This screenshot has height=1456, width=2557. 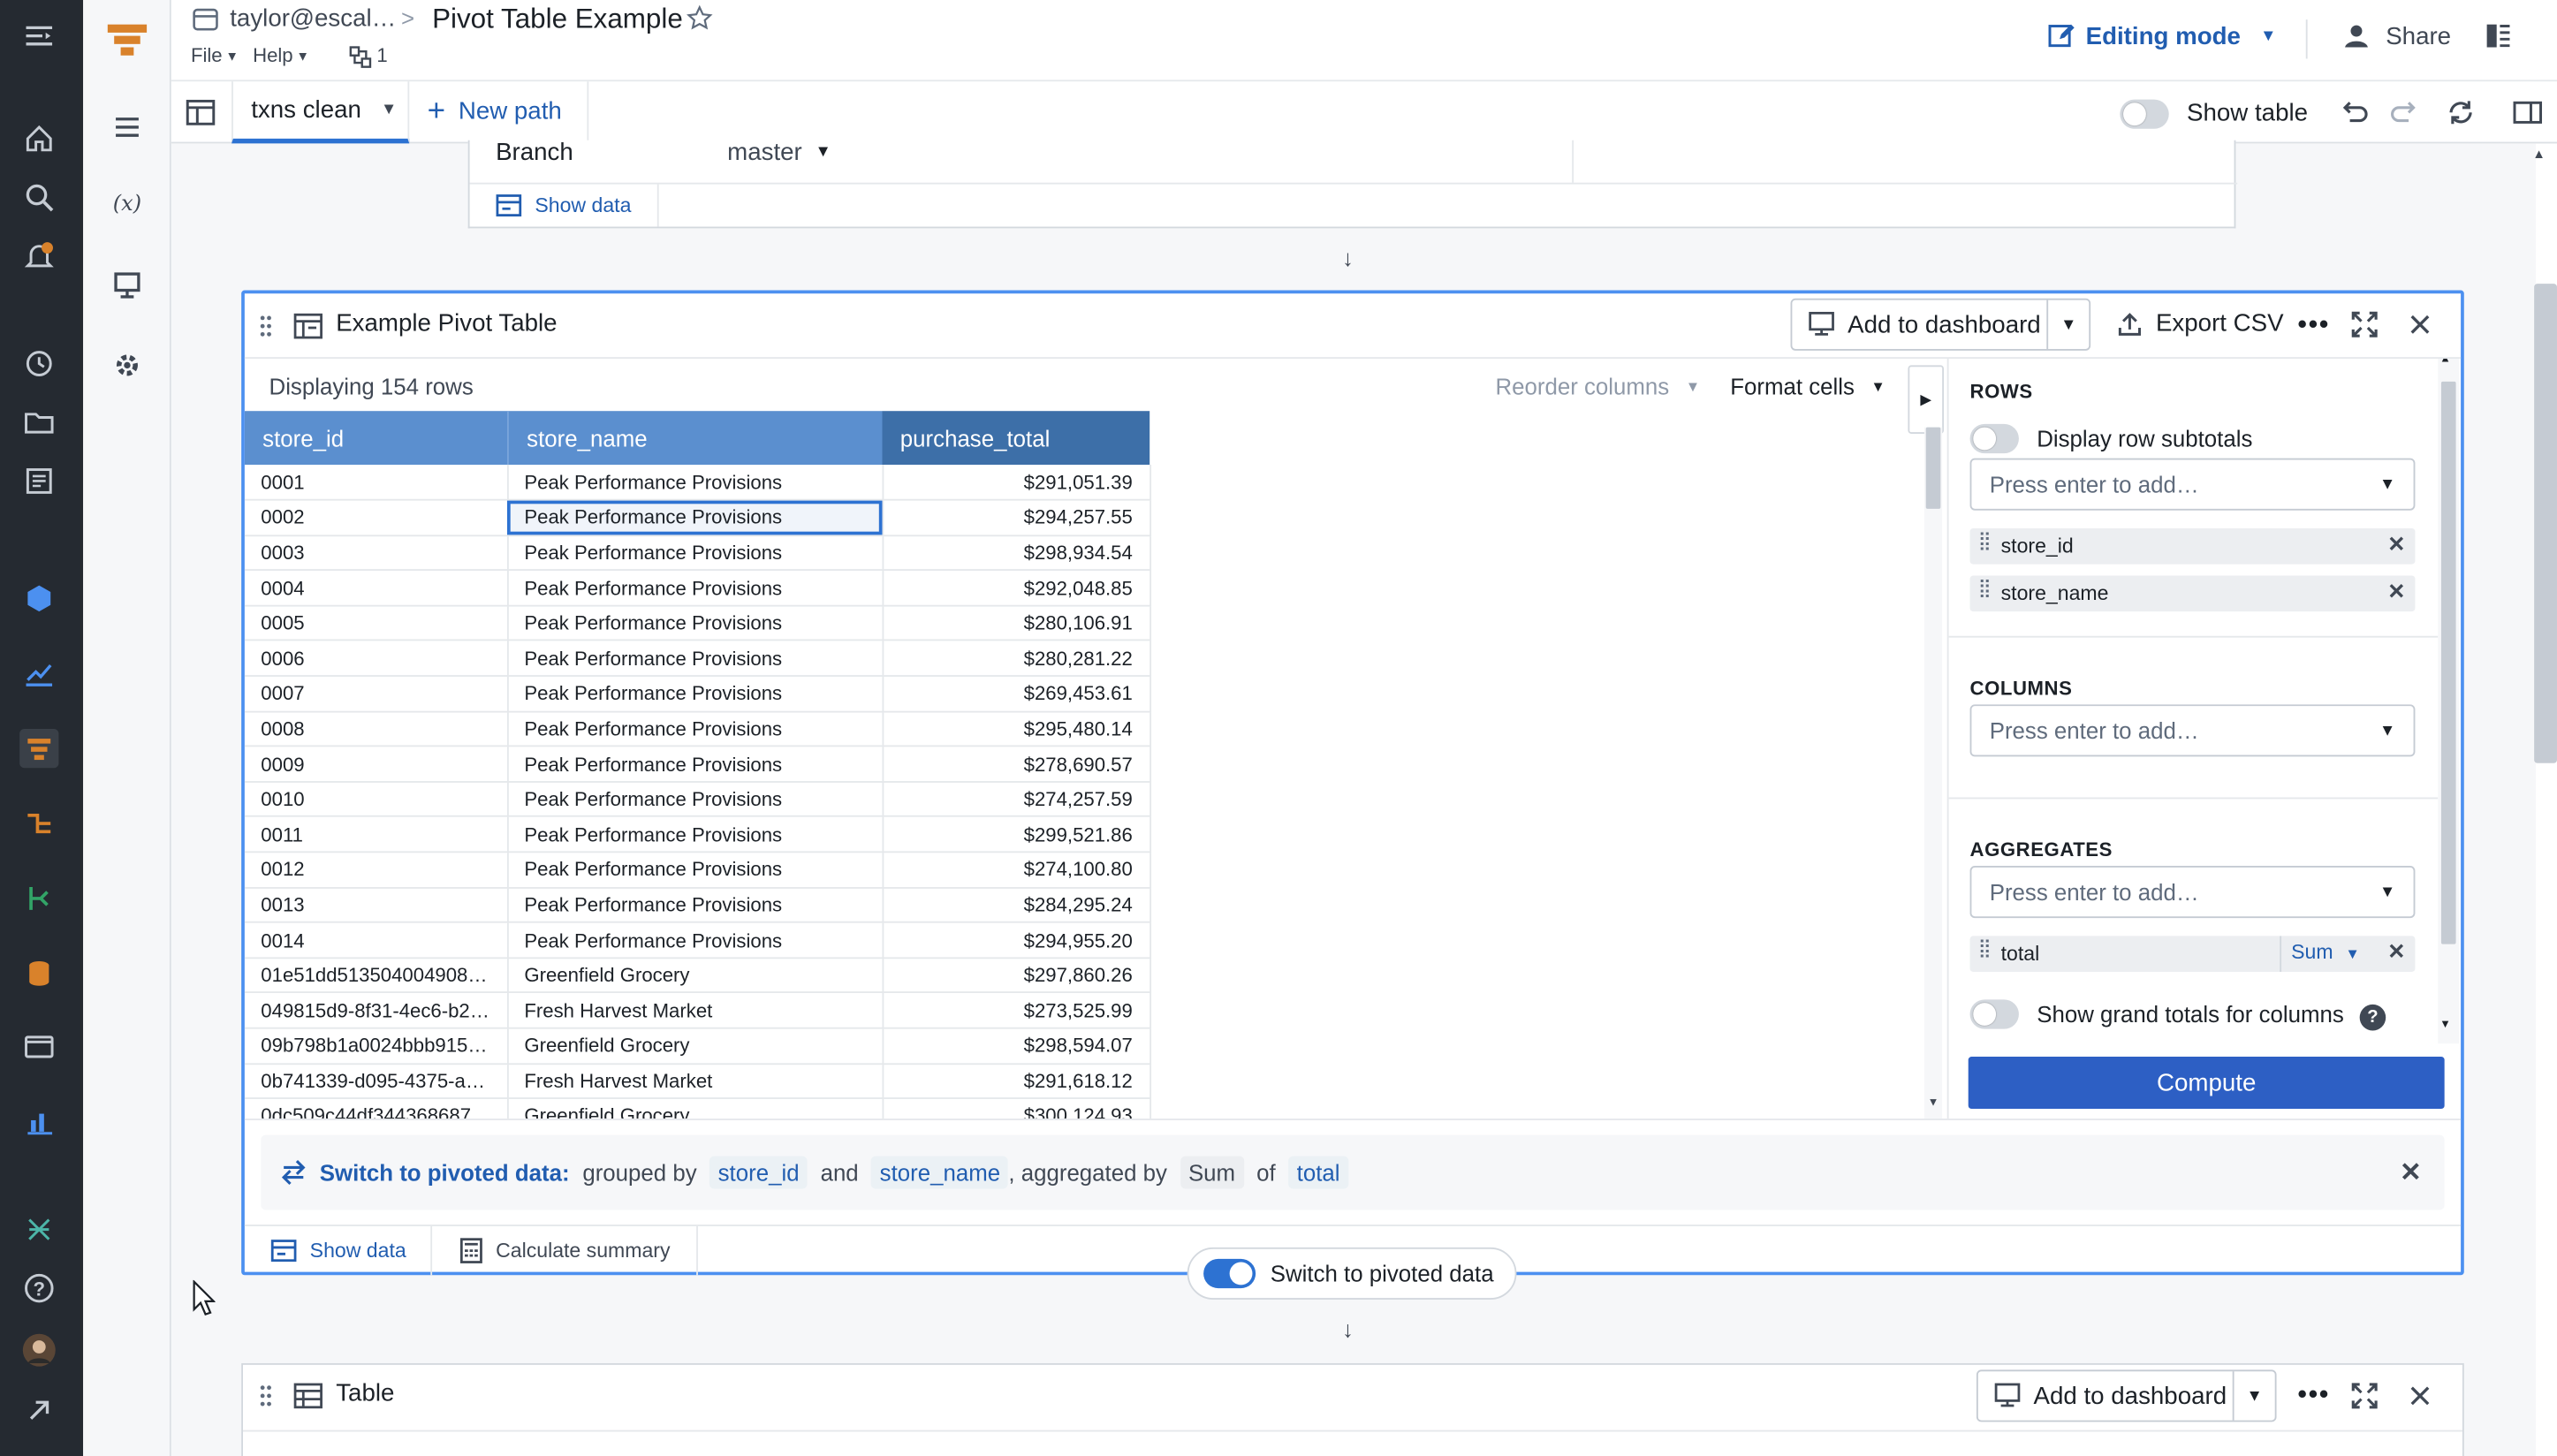 I want to click on cell-purchase-total: $274,257.59, so click(x=1016, y=800).